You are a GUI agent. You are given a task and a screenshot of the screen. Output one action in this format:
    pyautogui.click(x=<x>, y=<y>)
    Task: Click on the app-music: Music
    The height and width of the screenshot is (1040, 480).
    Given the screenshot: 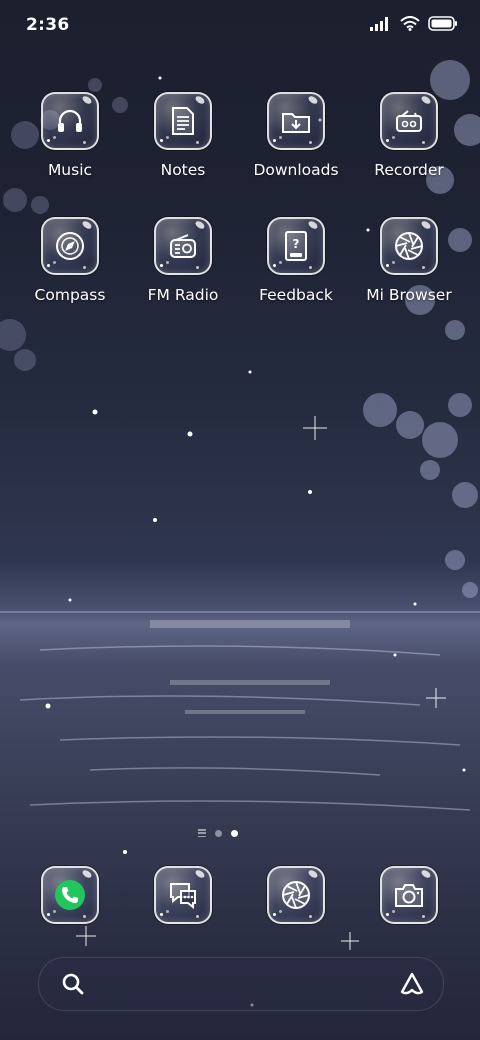 What is the action you would take?
    pyautogui.click(x=70, y=135)
    